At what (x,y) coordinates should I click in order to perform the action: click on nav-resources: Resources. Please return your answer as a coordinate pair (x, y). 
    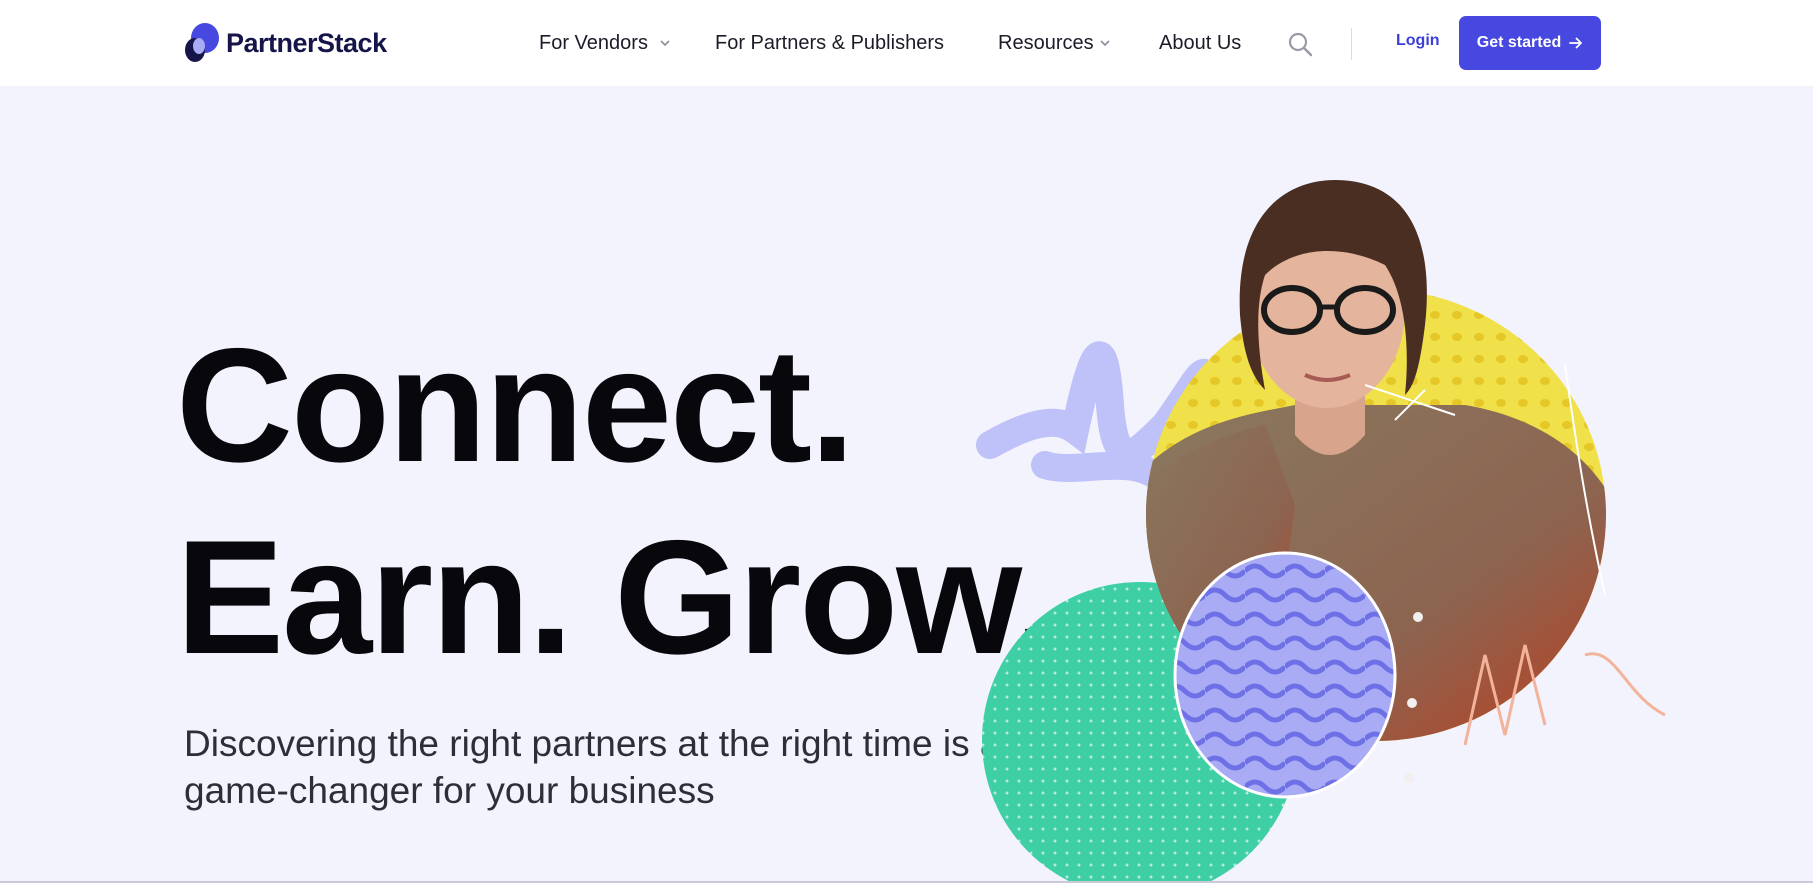
    Looking at the image, I should click on (1054, 43).